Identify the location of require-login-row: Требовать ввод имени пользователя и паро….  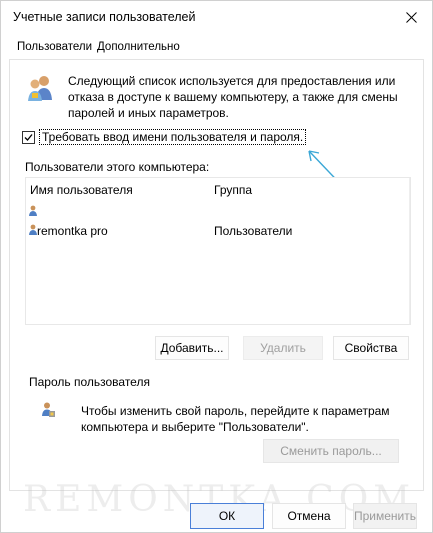
(164, 137).